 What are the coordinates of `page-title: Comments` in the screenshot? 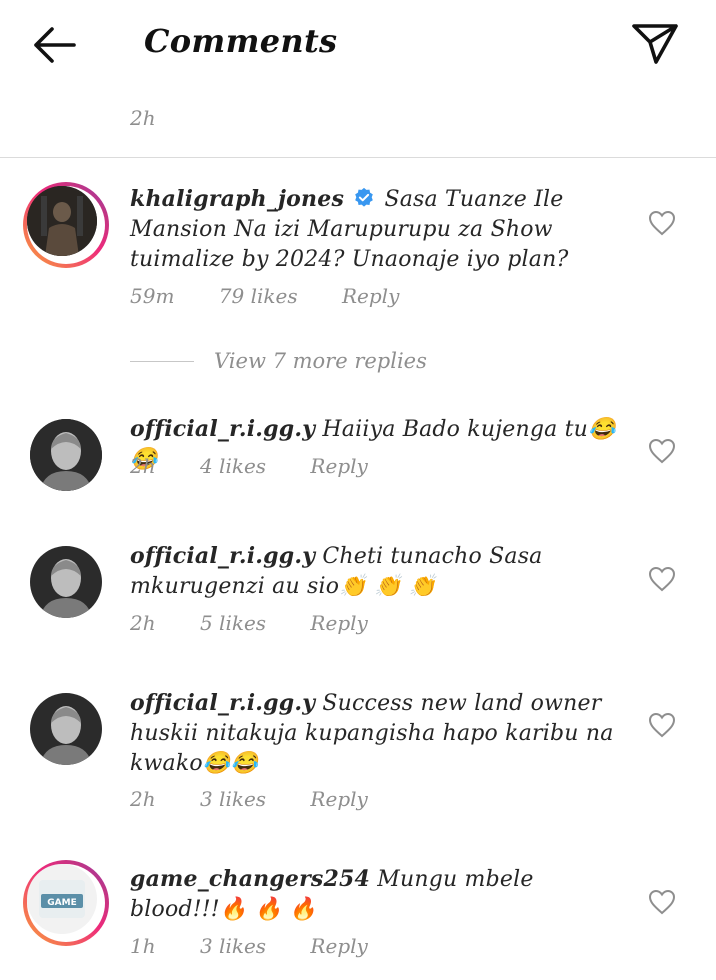 It's located at (241, 41).